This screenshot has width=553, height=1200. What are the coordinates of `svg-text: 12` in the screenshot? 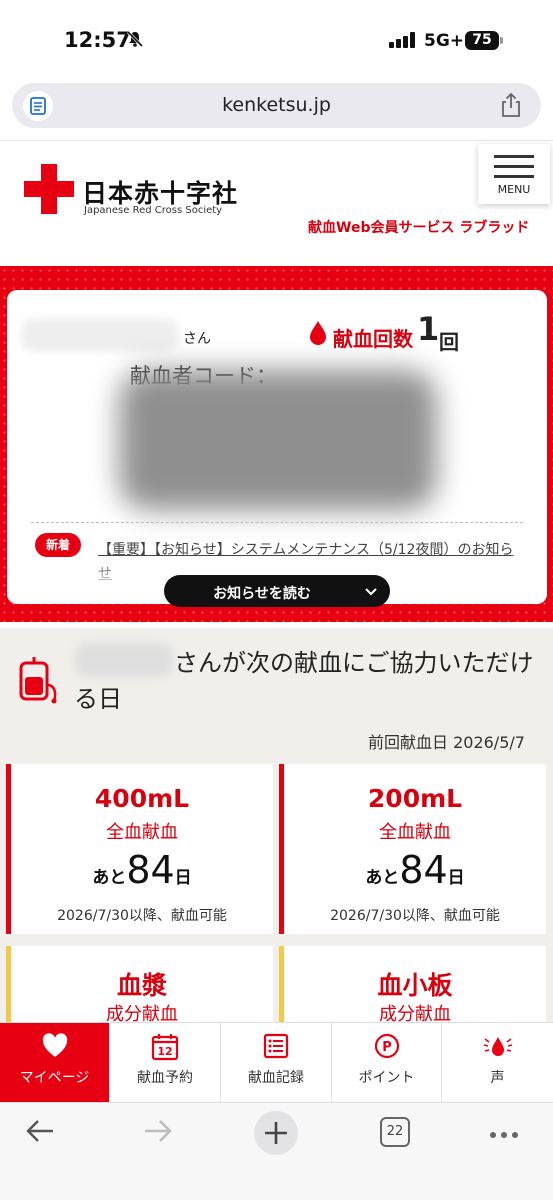 It's located at (164, 1051).